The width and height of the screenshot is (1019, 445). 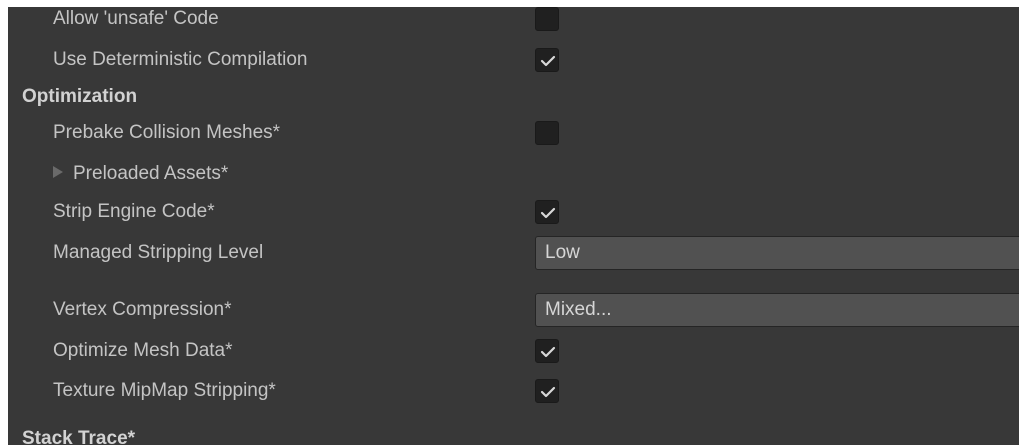 What do you see at coordinates (513, 351) in the screenshot?
I see `optimize-mesh-data-row: Optimize Mesh Data*` at bounding box center [513, 351].